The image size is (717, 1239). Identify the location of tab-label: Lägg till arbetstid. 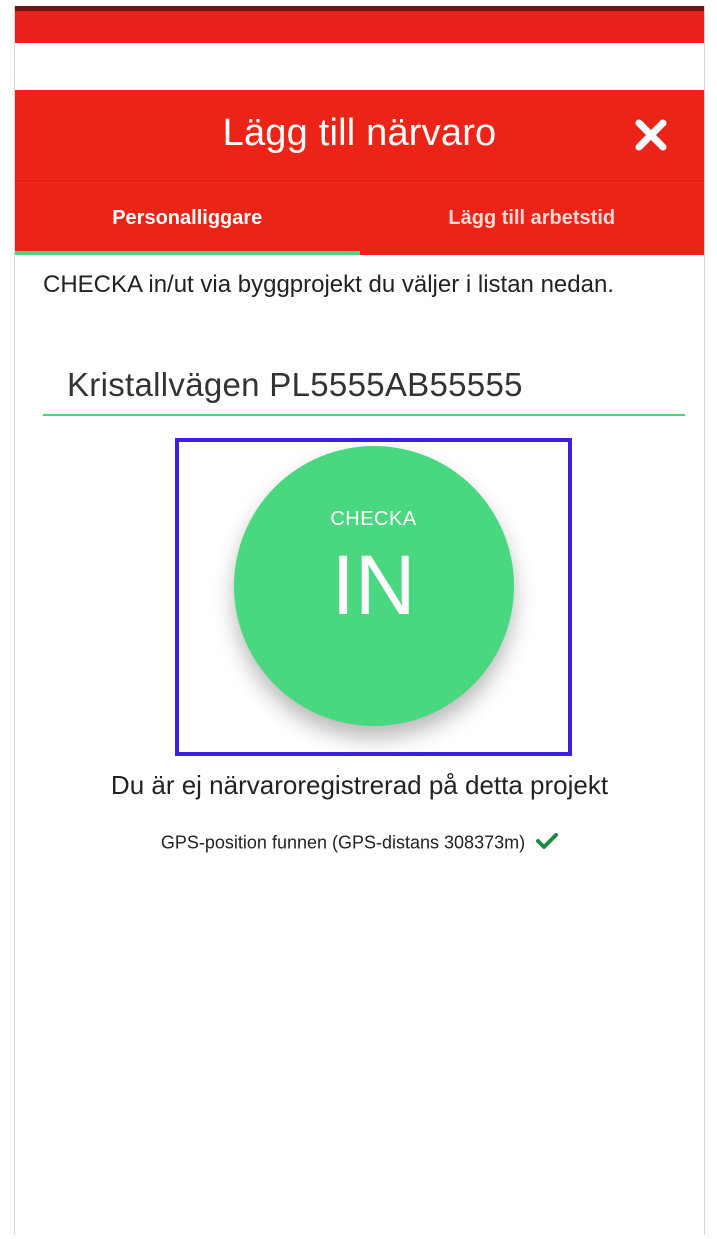
(532, 217).